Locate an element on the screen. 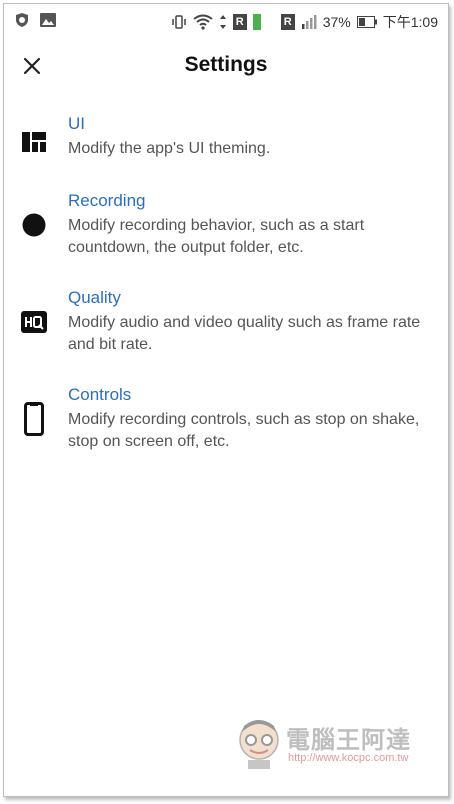 The image size is (454, 804). hq-icon is located at coordinates (34, 322).